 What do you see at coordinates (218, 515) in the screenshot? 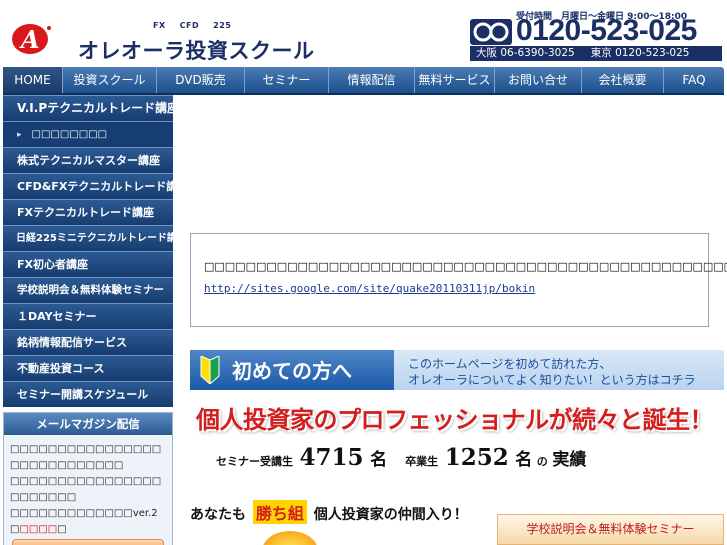
I see `join-prefix: あなたも` at bounding box center [218, 515].